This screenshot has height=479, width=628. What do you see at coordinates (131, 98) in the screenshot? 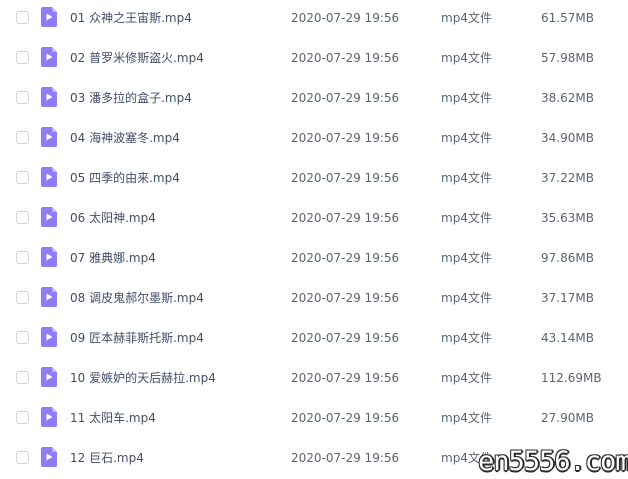
I see `file-name: 03 潘多拉的盒子.mp4` at bounding box center [131, 98].